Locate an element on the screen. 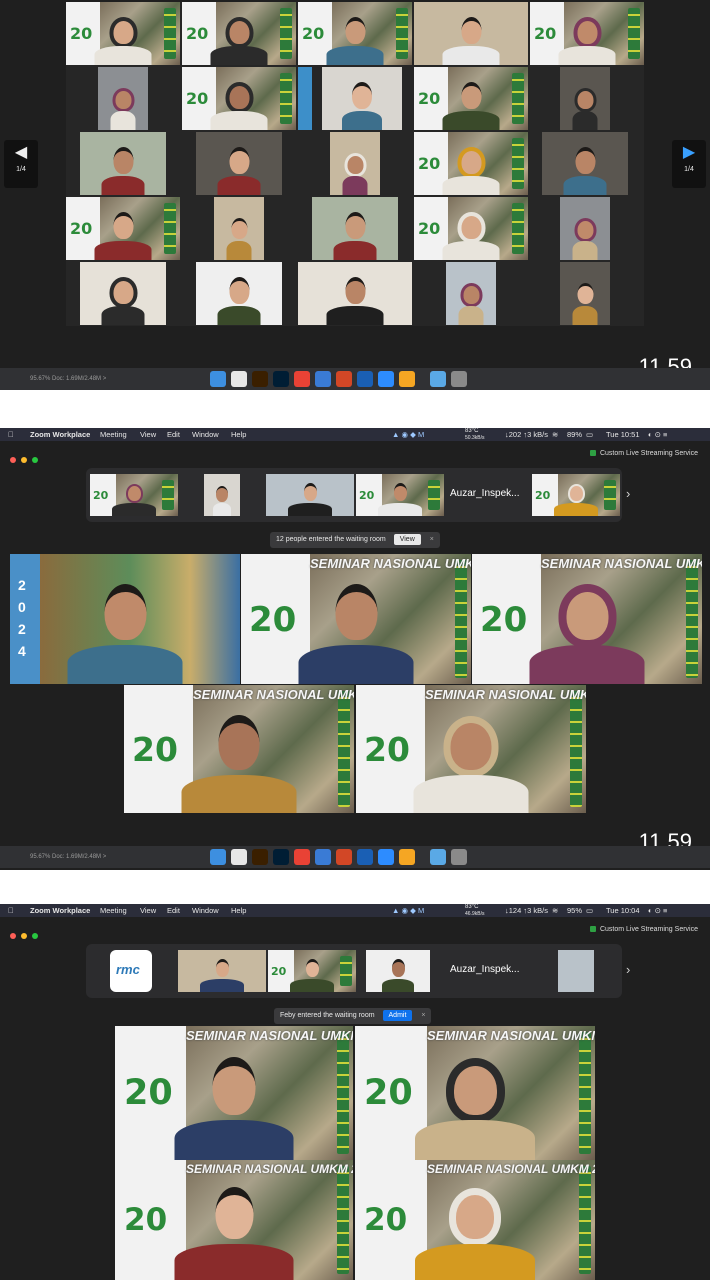 The height and width of the screenshot is (1280, 710). view-waiting-button: View is located at coordinates (407, 539).